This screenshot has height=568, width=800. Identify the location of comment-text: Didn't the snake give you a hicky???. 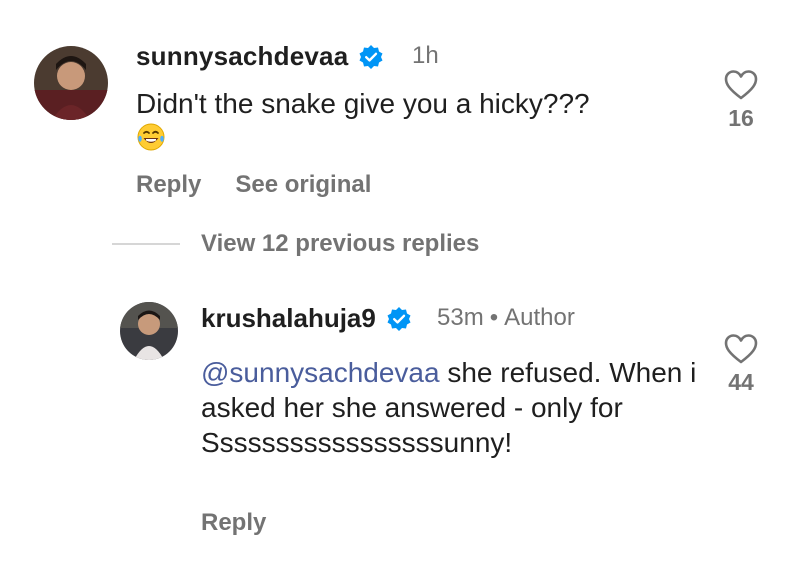
(363, 103).